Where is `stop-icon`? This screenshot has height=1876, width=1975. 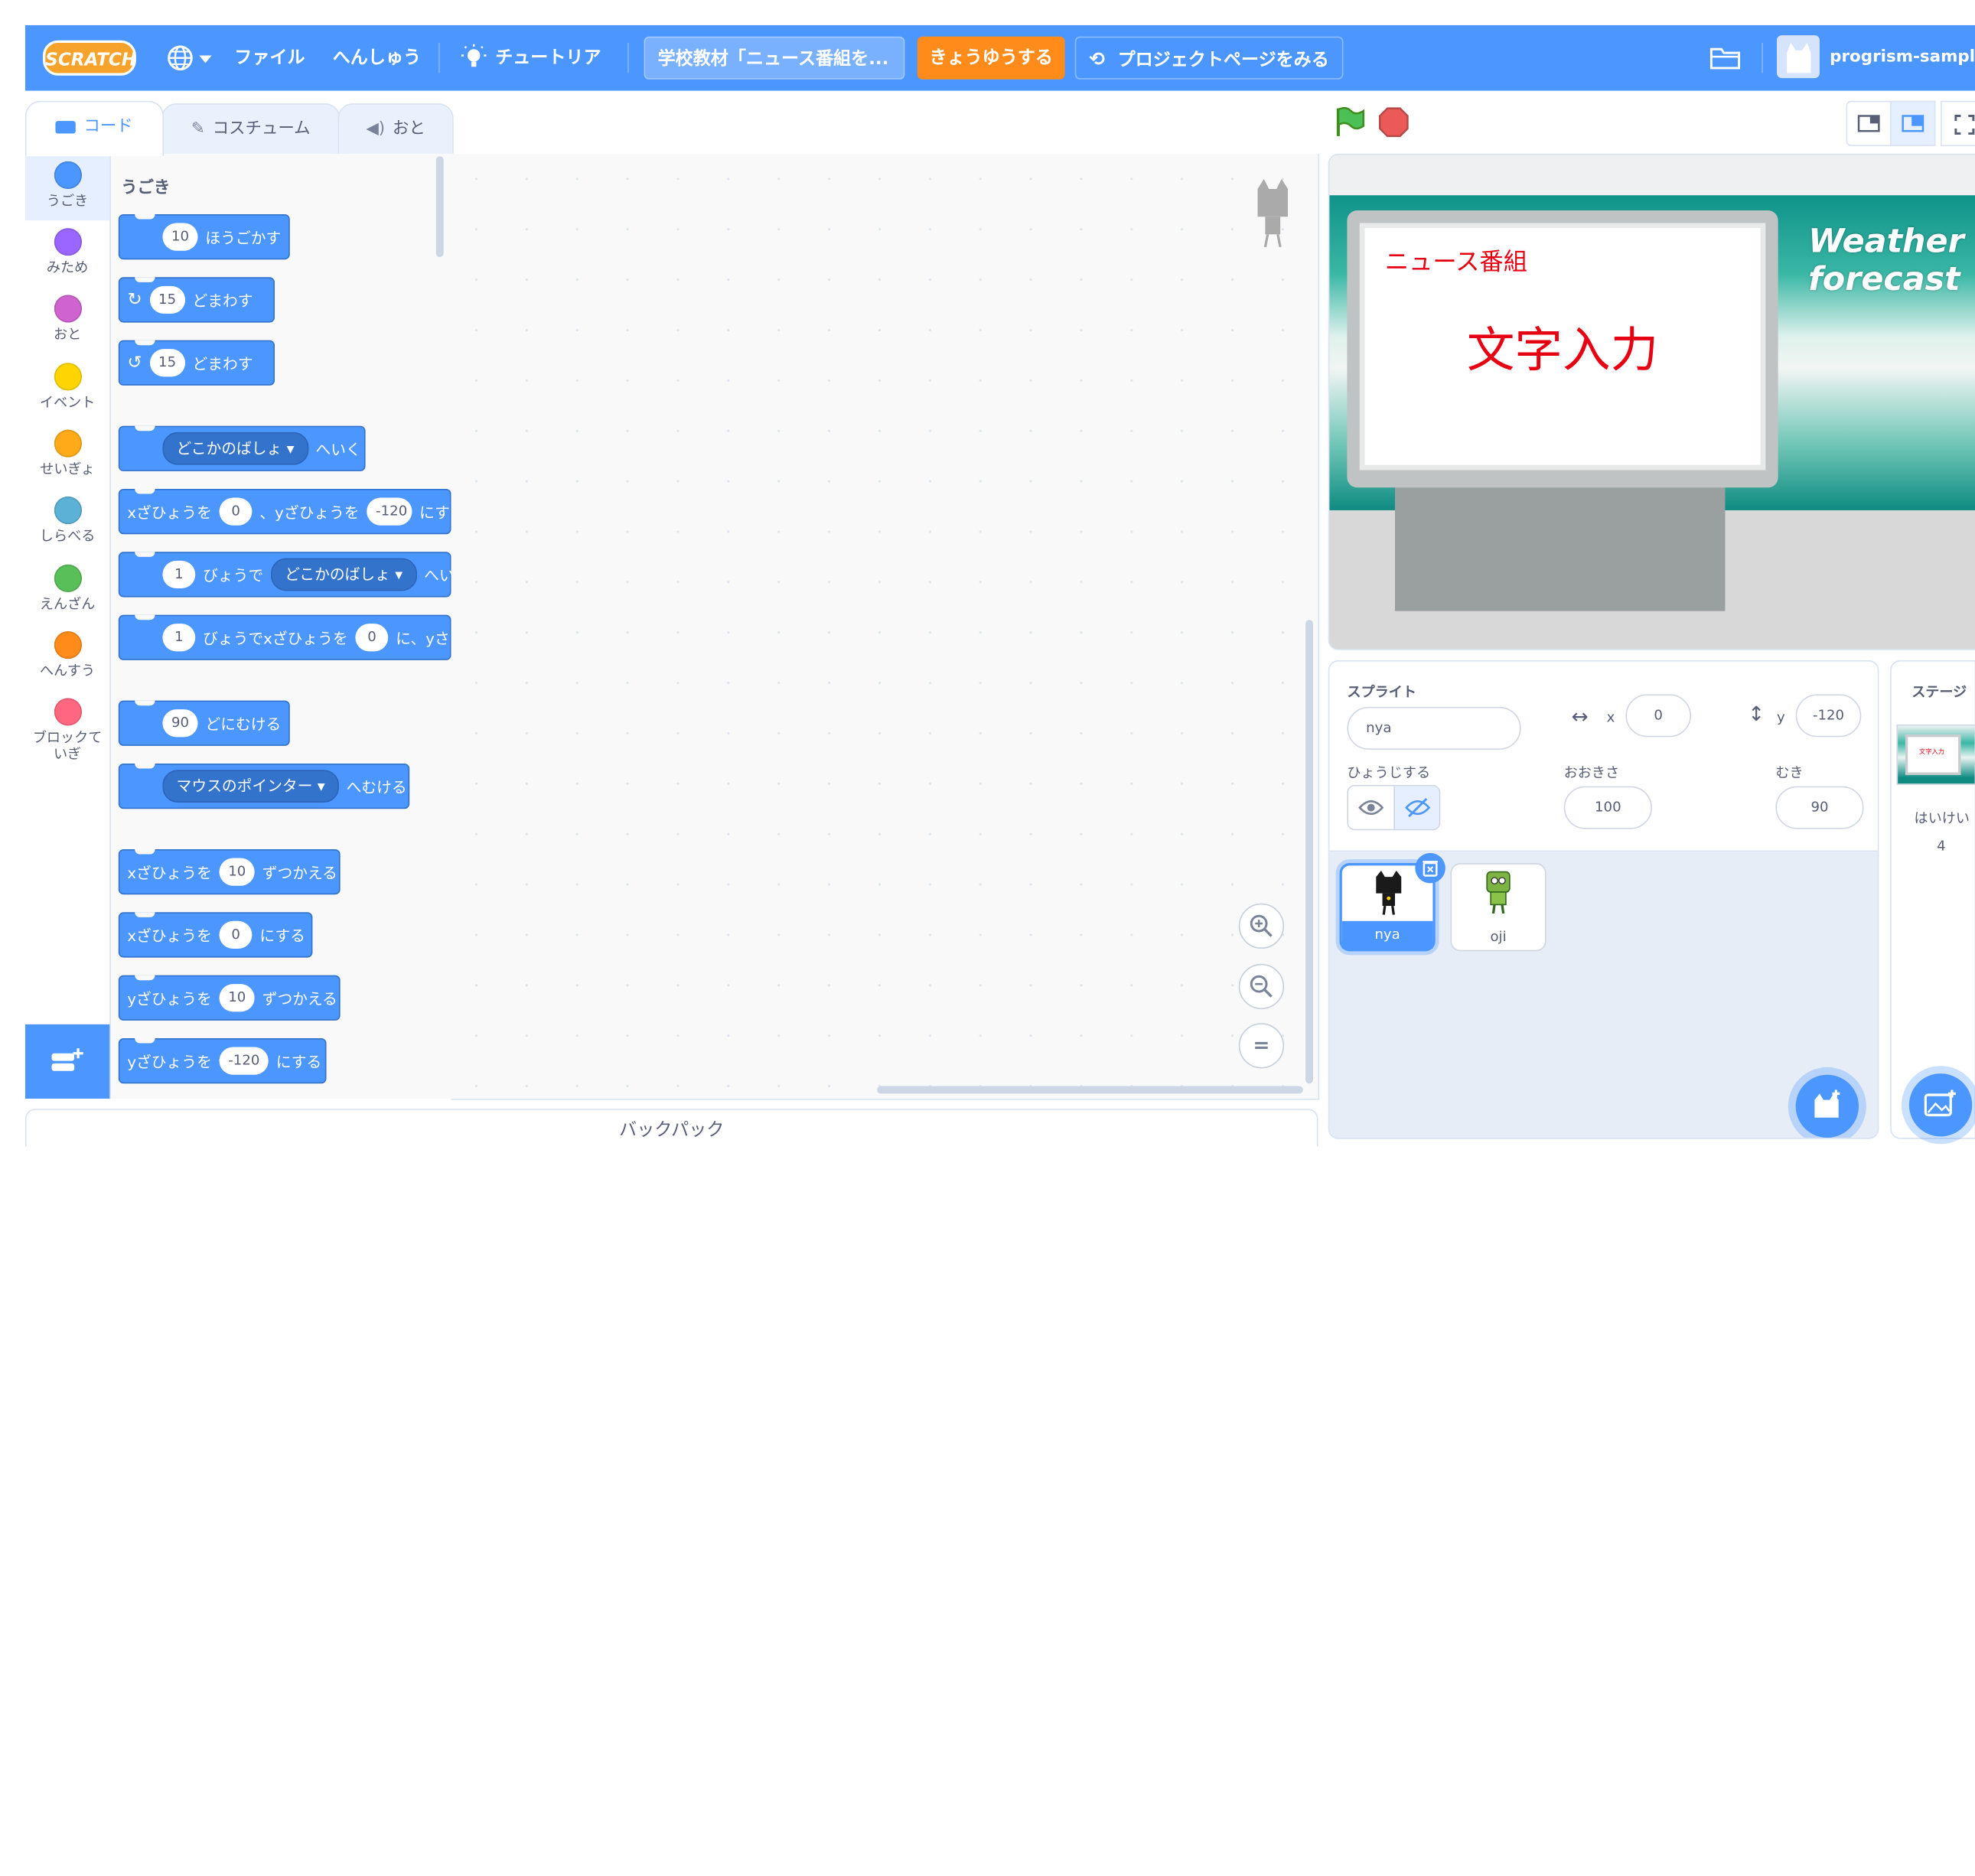
stop-icon is located at coordinates (1393, 122).